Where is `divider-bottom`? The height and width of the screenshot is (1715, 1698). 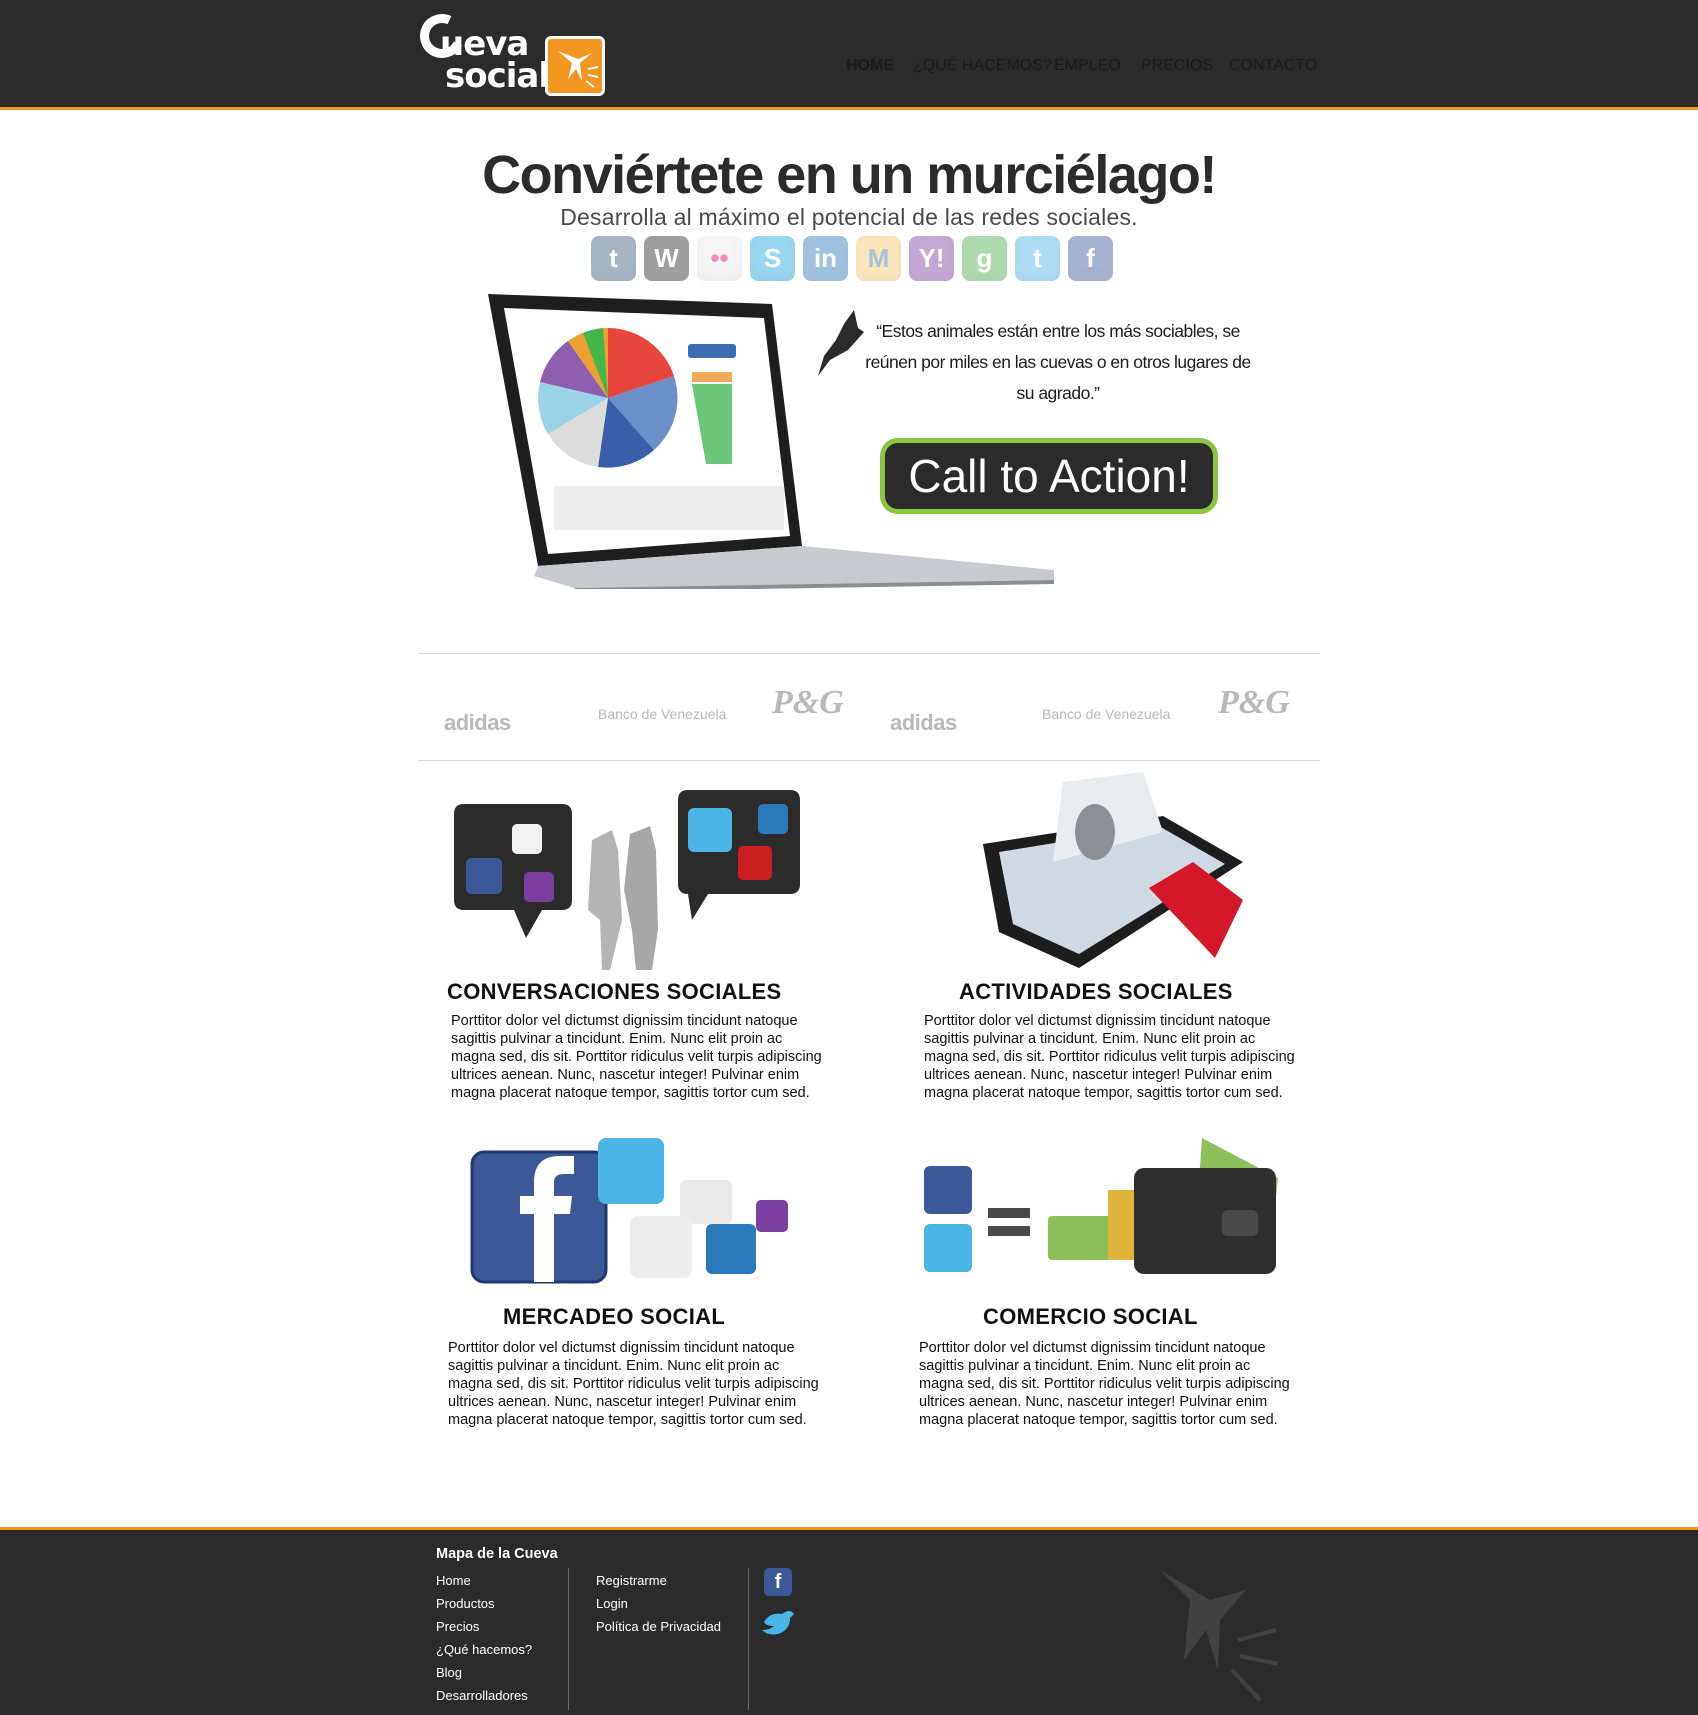
divider-bottom is located at coordinates (869, 760).